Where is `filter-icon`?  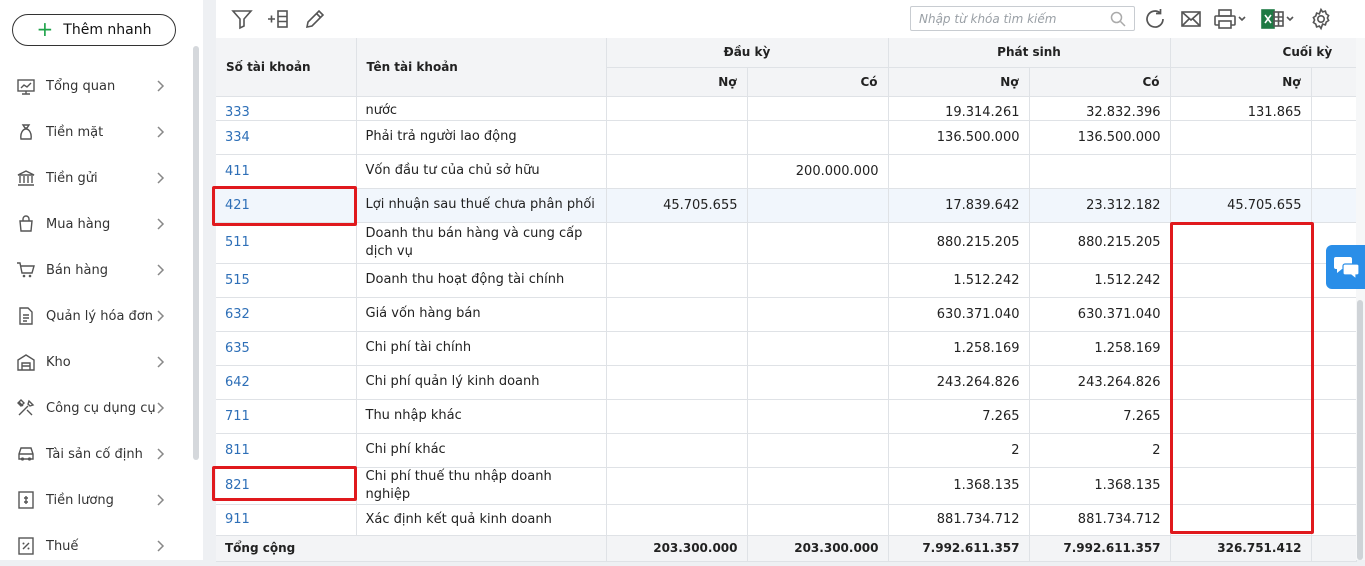
filter-icon is located at coordinates (242, 19).